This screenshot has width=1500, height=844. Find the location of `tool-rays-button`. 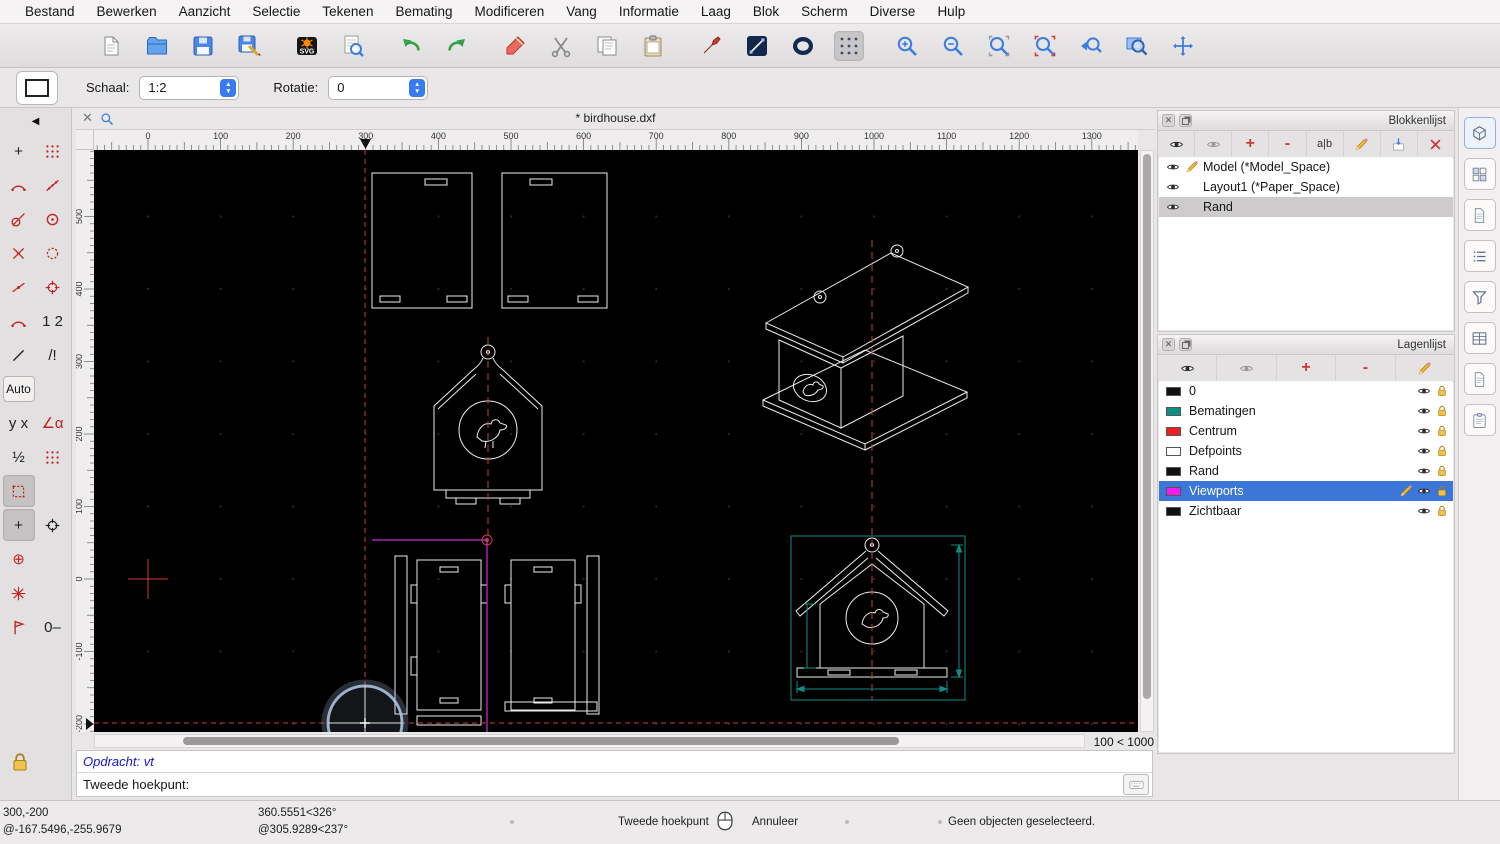

tool-rays-button is located at coordinates (19, 593).